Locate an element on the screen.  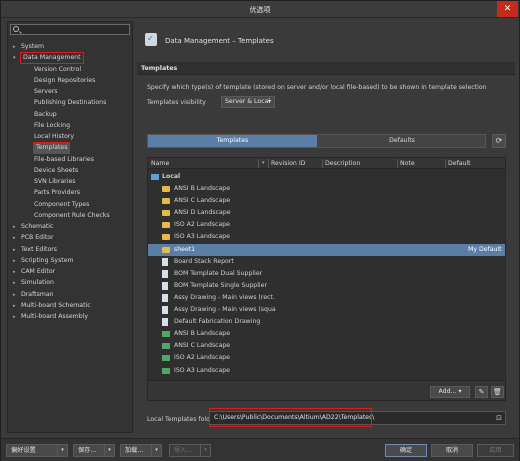
template-row: Assy Drawing - Main views (rect. is located at coordinates (326, 298).